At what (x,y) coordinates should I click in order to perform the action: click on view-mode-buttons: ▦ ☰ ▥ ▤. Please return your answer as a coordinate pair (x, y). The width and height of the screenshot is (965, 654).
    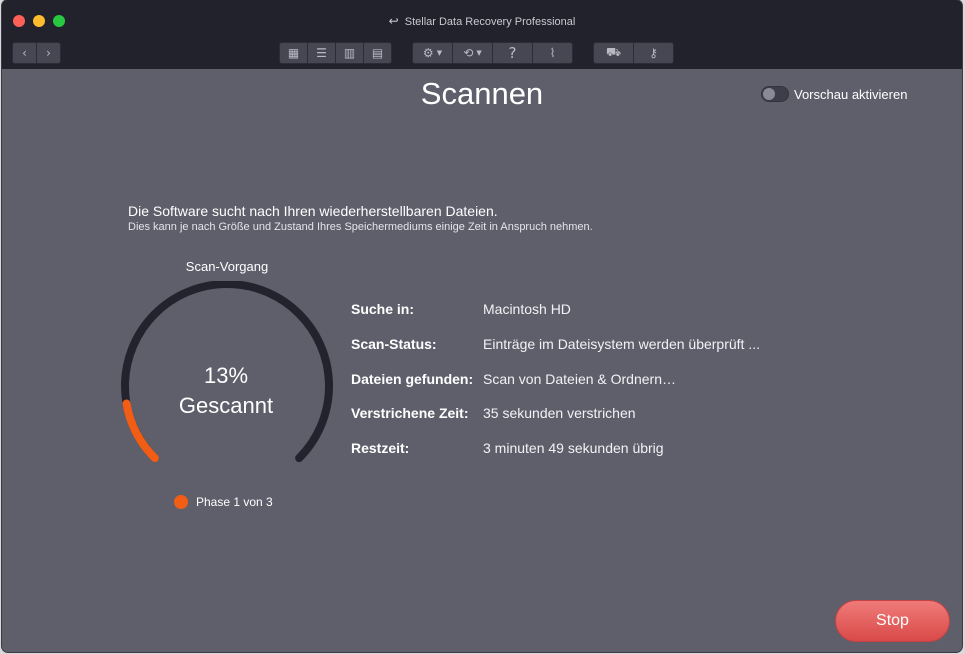
    Looking at the image, I should click on (335, 53).